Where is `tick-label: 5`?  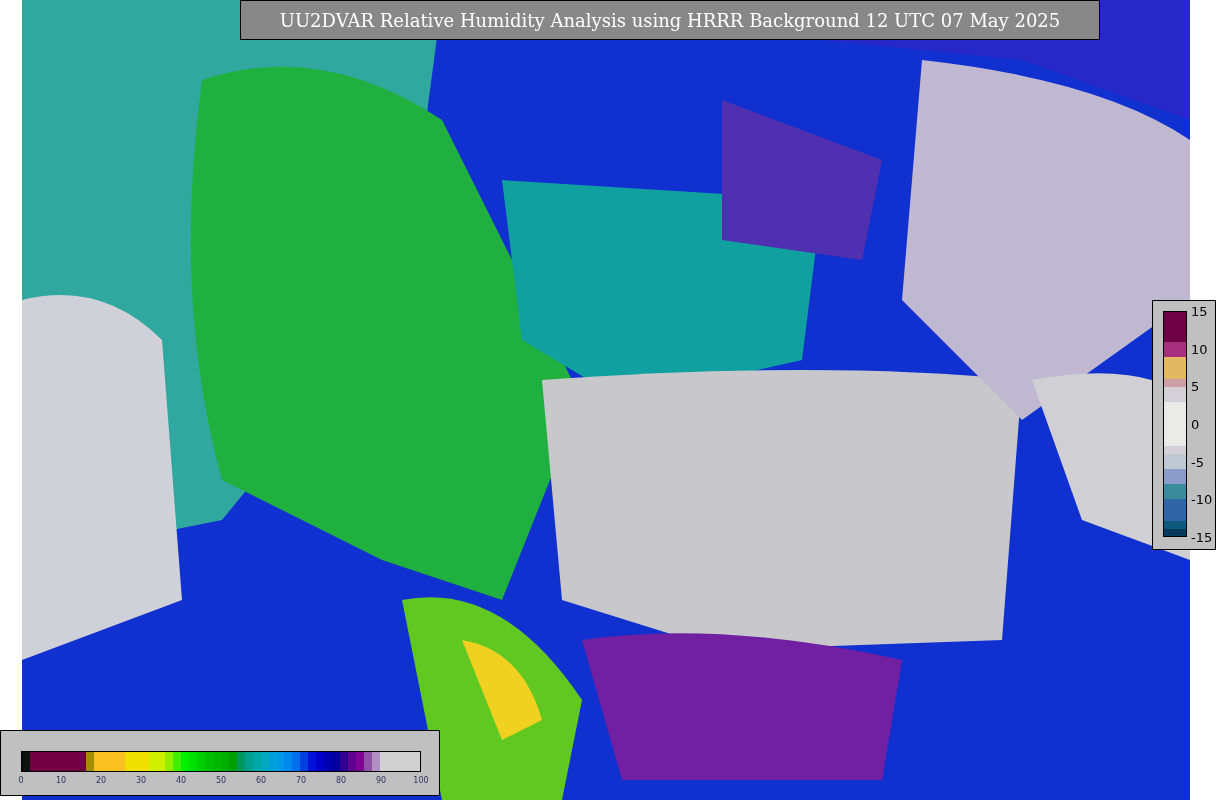
tick-label: 5 is located at coordinates (1195, 386).